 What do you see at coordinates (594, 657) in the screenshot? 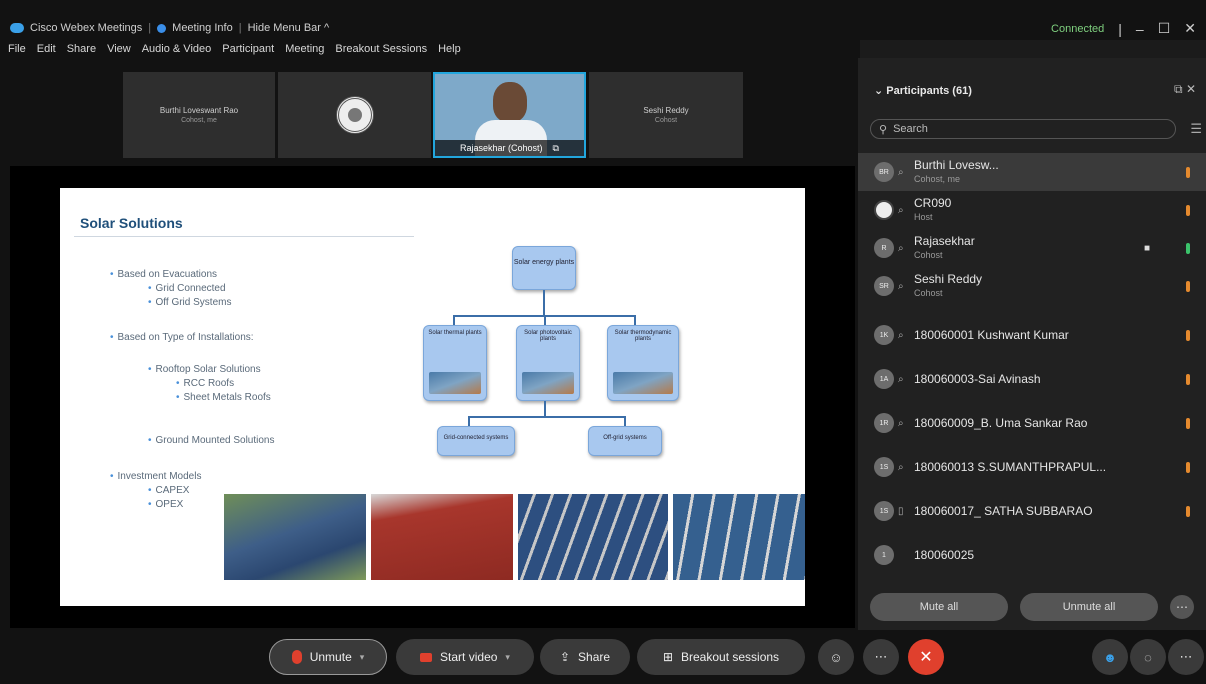
I see `share-label: Share` at bounding box center [594, 657].